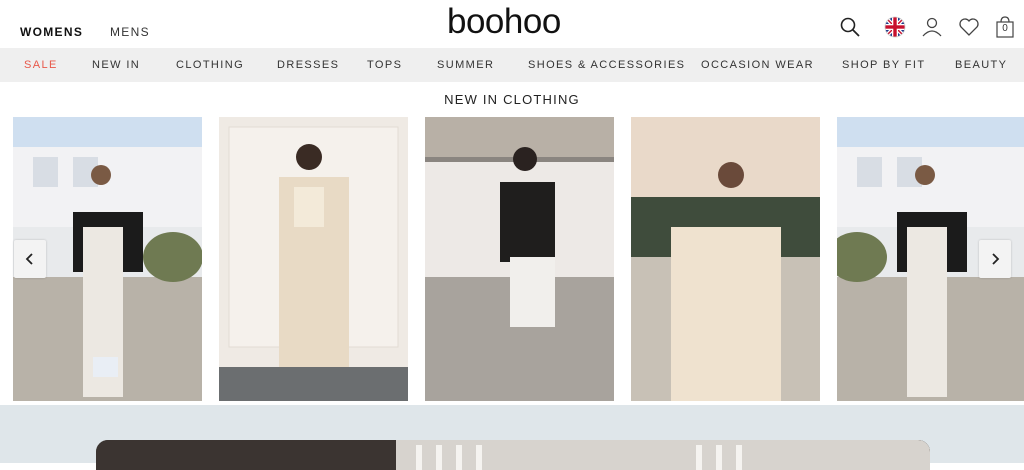  Describe the element at coordinates (512, 99) in the screenshot. I see `section-title: NEW IN CLOTHING` at that location.